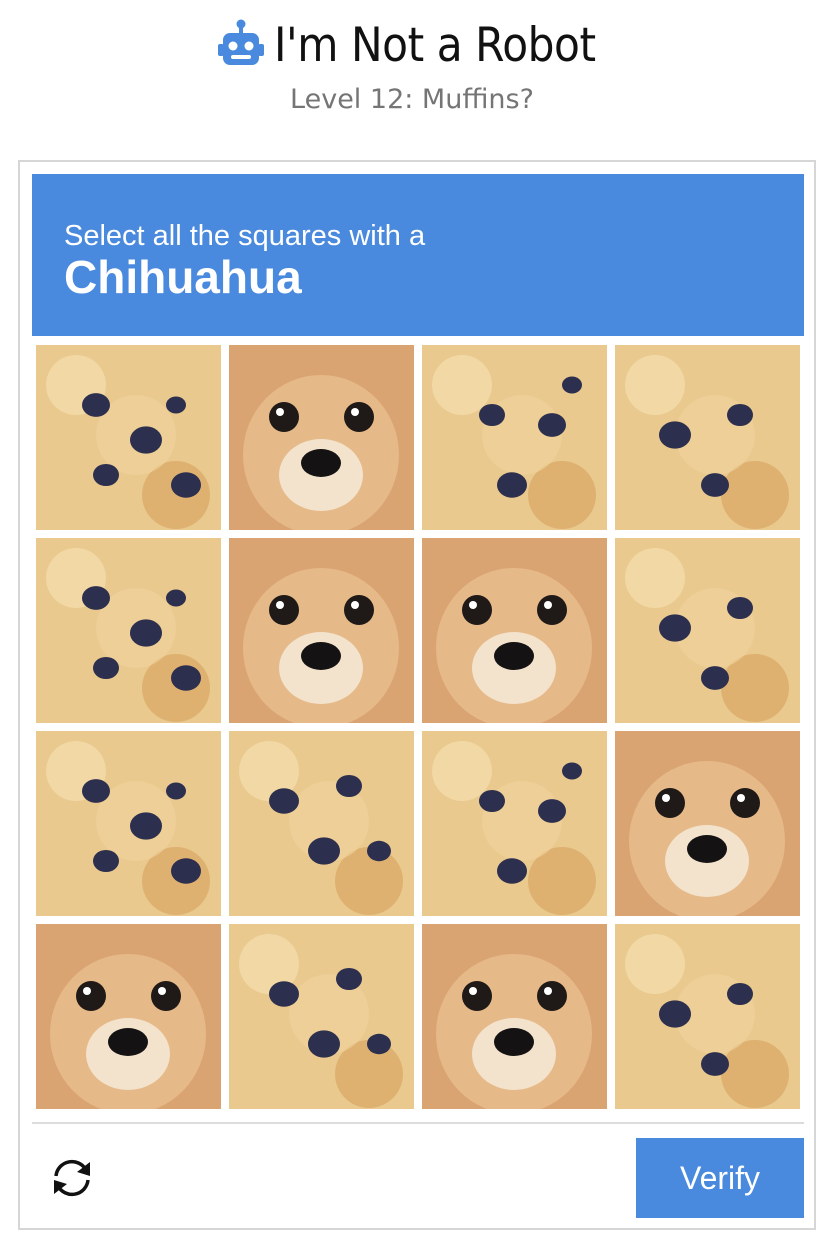 Image resolution: width=824 pixels, height=1244 pixels. Describe the element at coordinates (435, 45) in the screenshot. I see `page-title: I'm Not a Robot` at that location.